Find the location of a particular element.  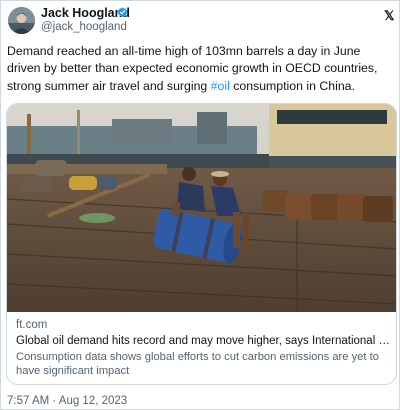

x-logo-icon: 𝕏 is located at coordinates (389, 16).